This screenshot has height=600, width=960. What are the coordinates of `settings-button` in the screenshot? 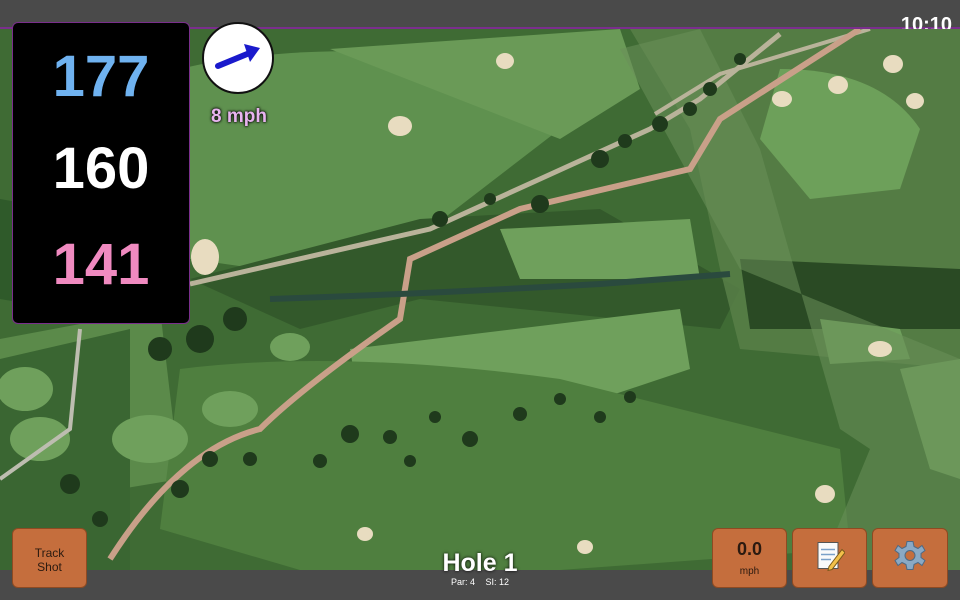 It's located at (910, 558).